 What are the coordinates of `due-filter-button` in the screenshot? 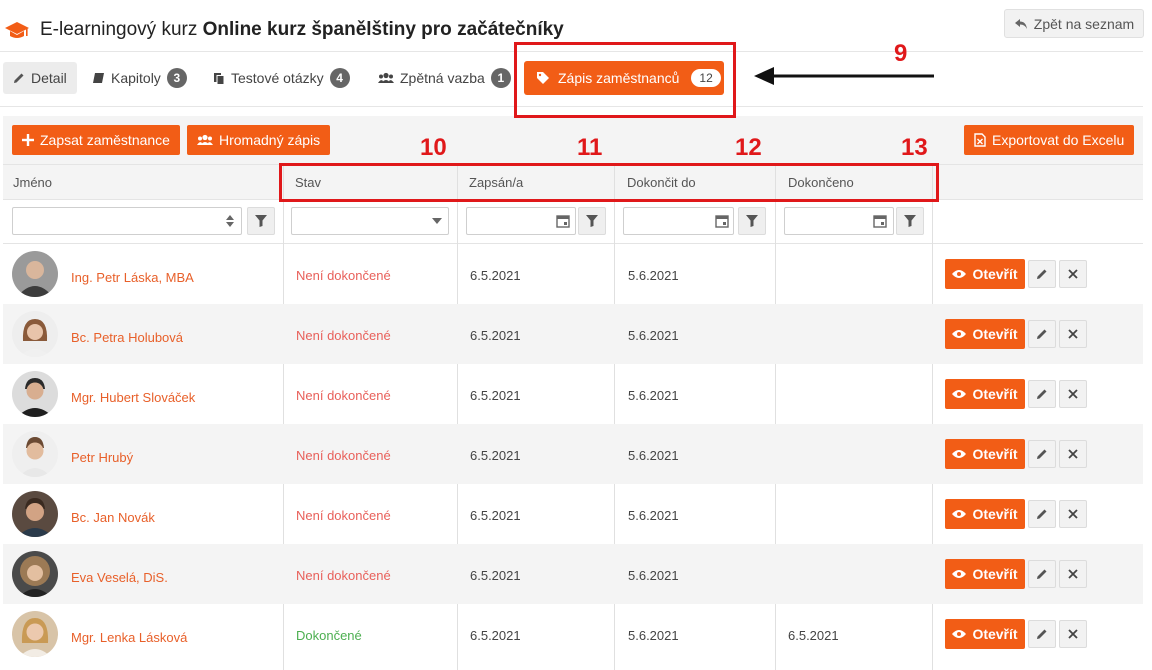 It's located at (752, 221).